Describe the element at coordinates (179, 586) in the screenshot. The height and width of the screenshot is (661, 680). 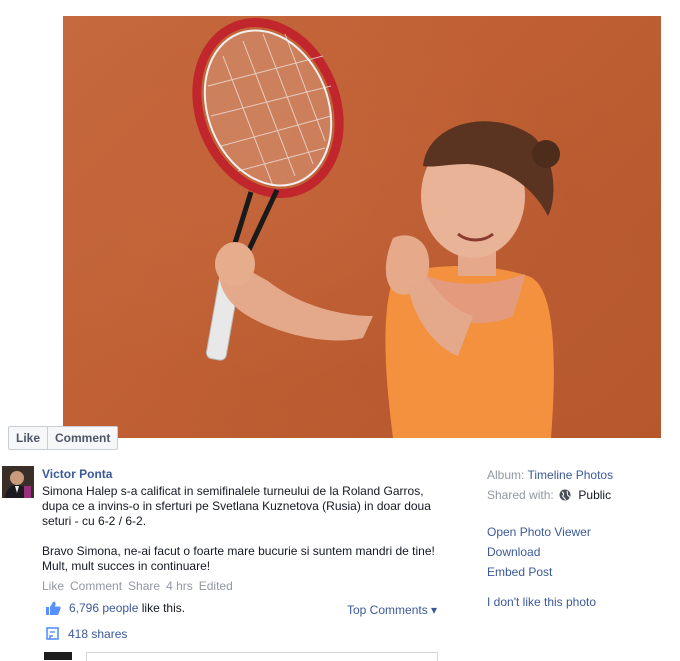
I see `post-timestamp: 4 hrs` at that location.